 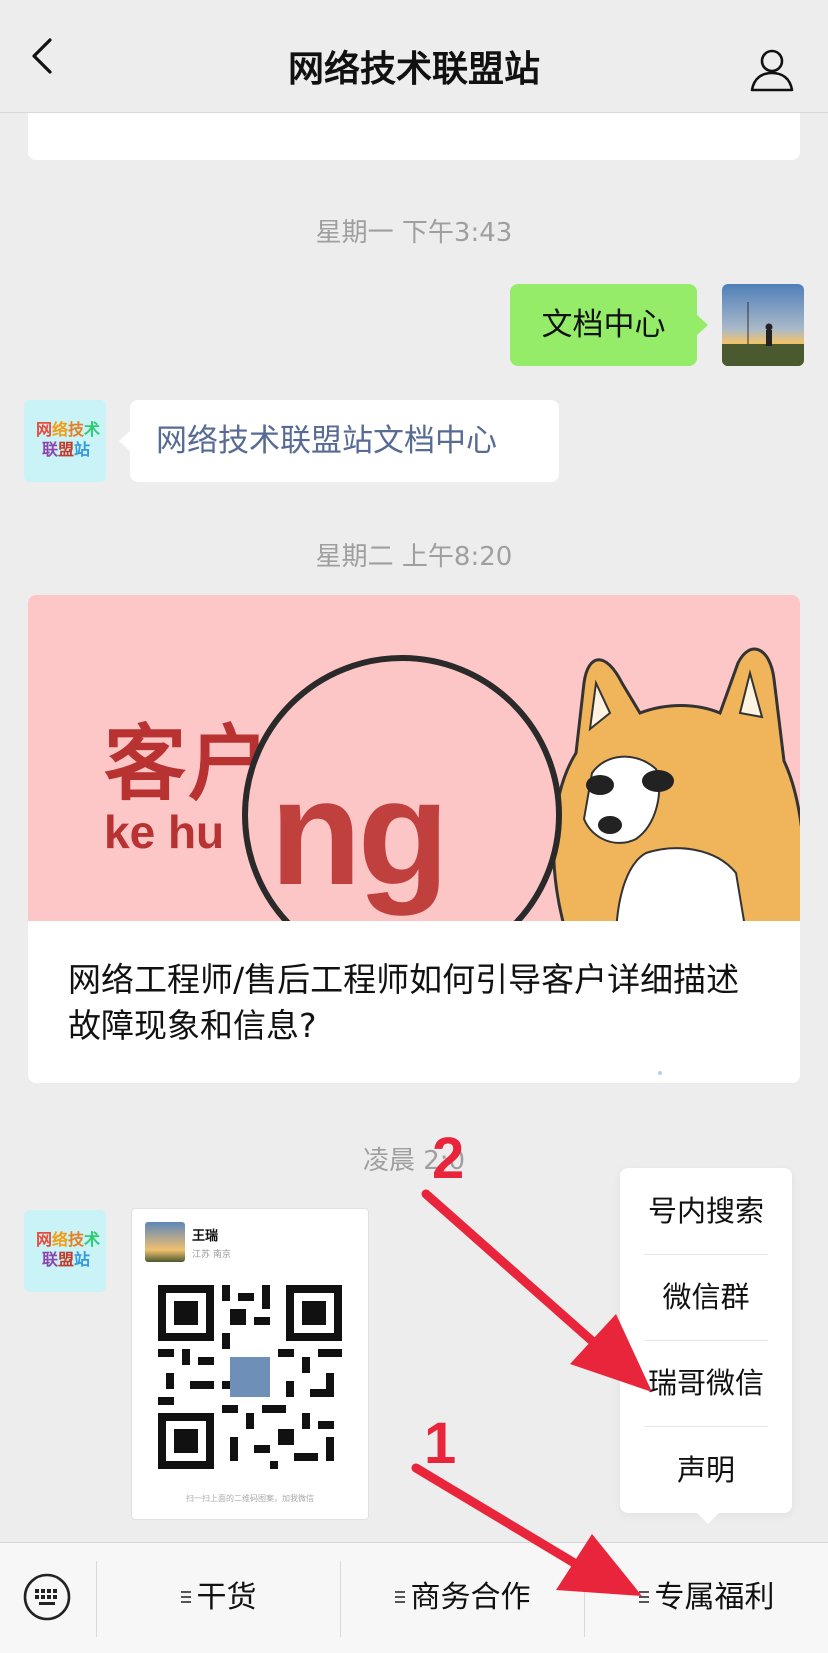 What do you see at coordinates (250, 1377) in the screenshot?
I see `qr-code-icon` at bounding box center [250, 1377].